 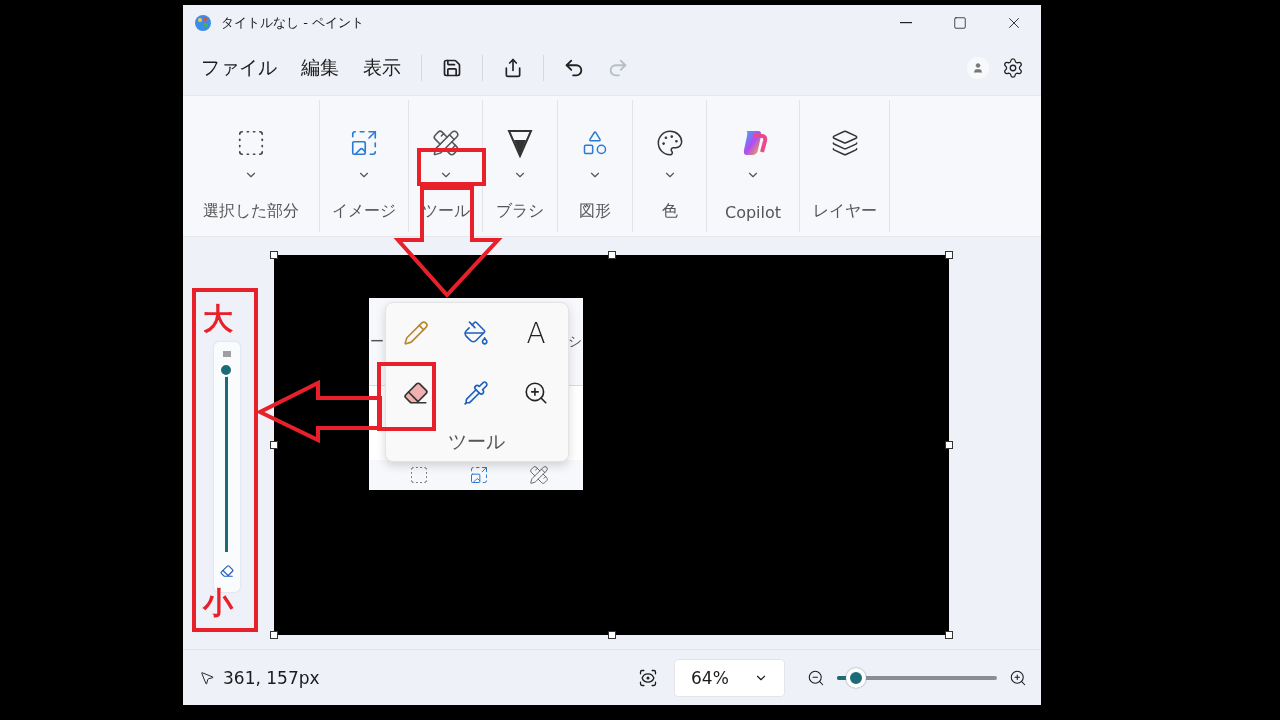 I want to click on cursor-position: 361, 157px, so click(x=272, y=677).